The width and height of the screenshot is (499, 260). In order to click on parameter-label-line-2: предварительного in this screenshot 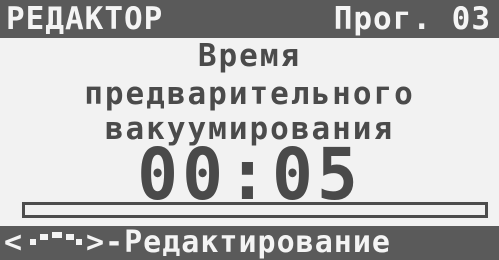, I will do `click(249, 94)`.